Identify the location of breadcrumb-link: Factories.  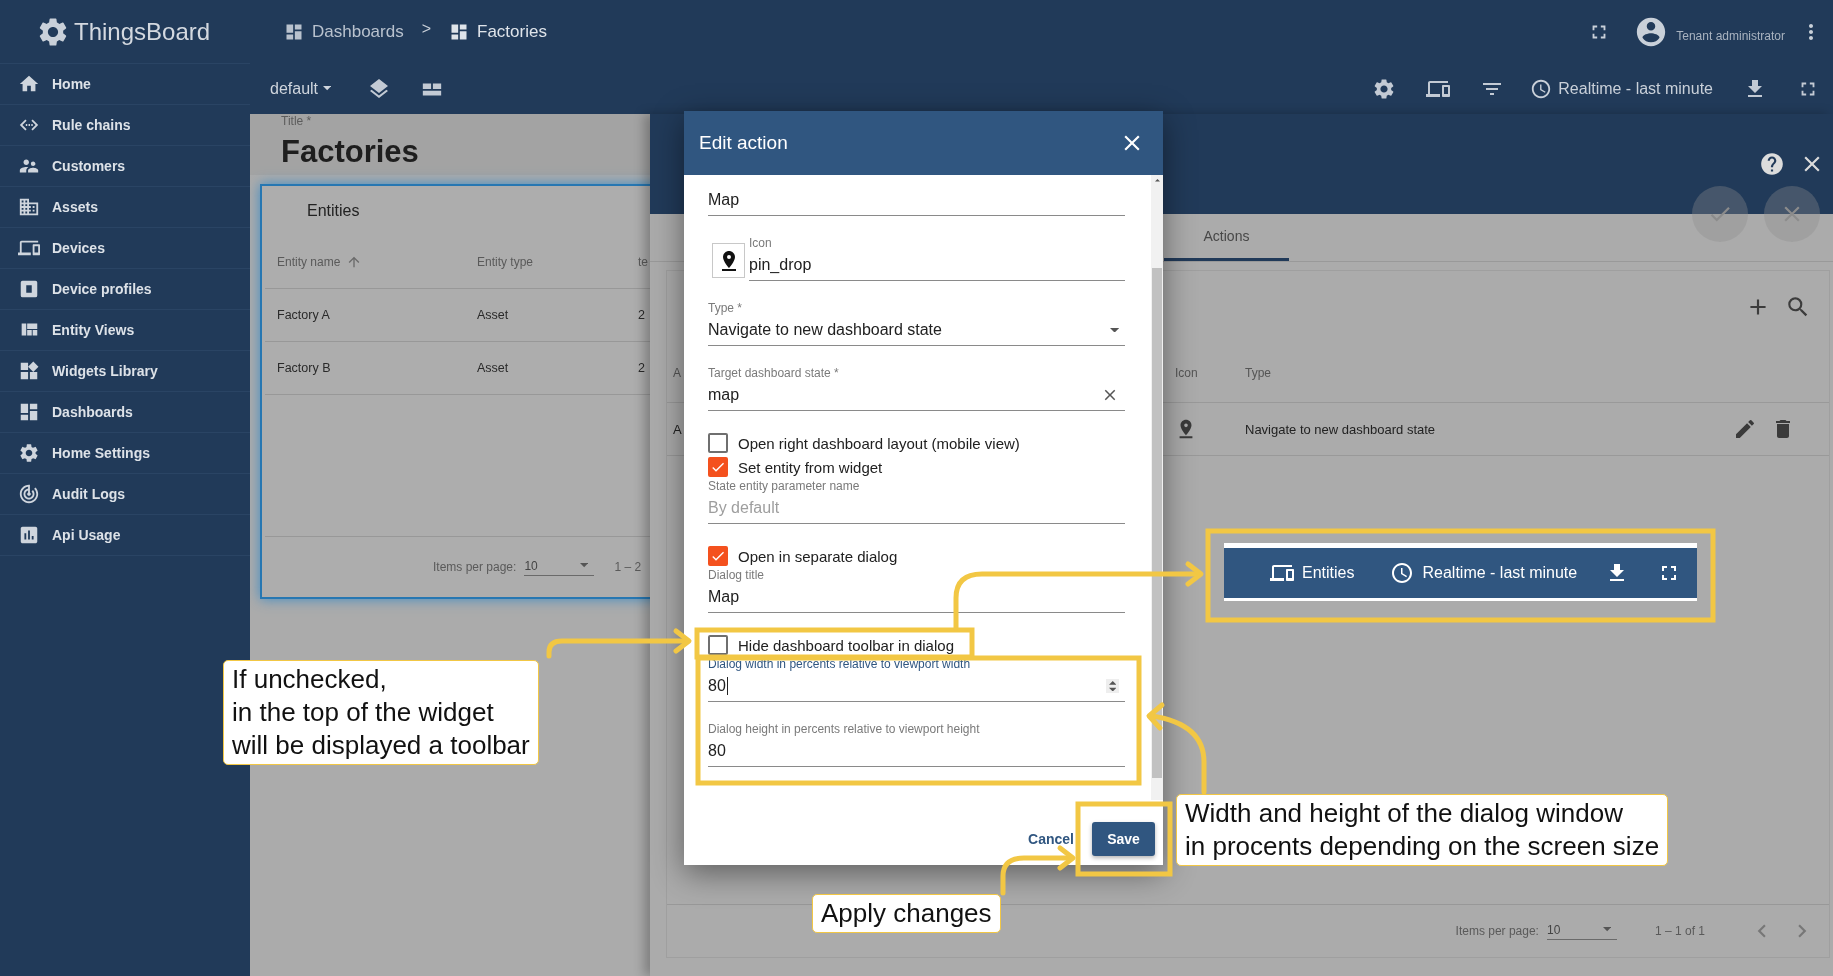
(498, 31).